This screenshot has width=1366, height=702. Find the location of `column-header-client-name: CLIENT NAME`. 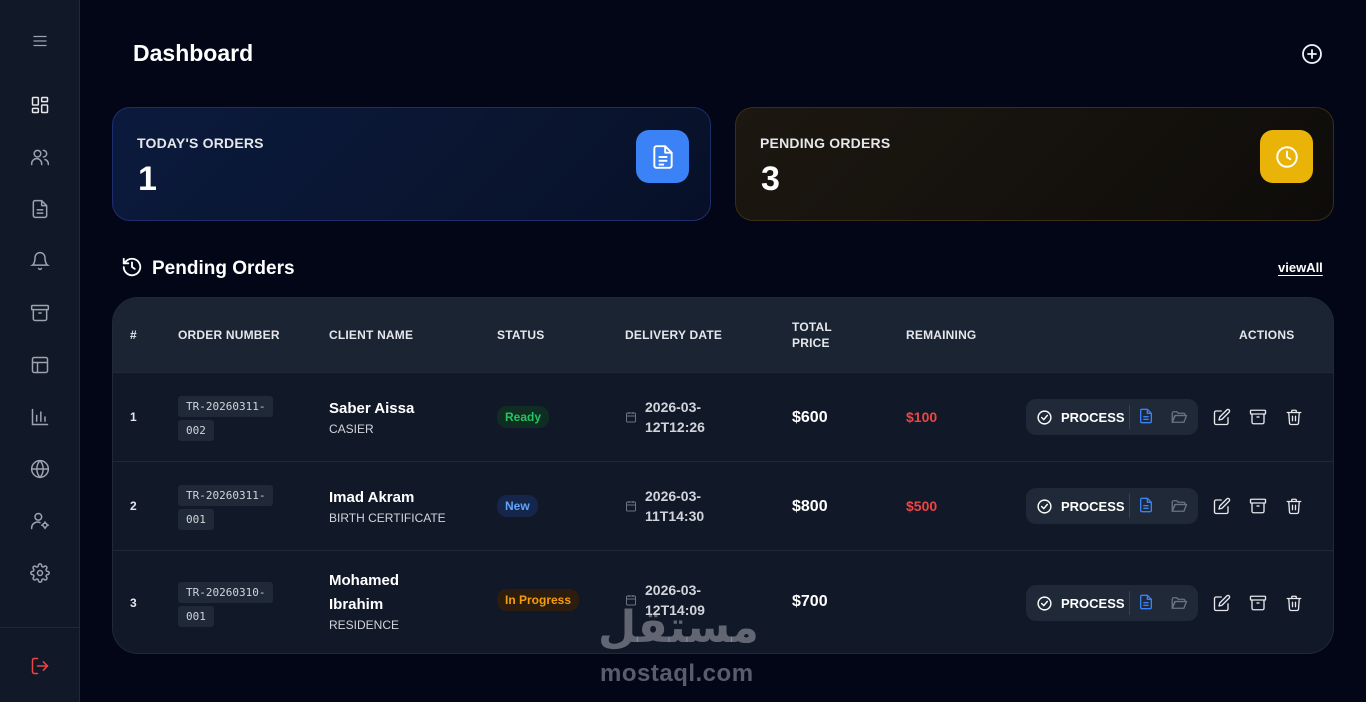

column-header-client-name: CLIENT NAME is located at coordinates (371, 335).